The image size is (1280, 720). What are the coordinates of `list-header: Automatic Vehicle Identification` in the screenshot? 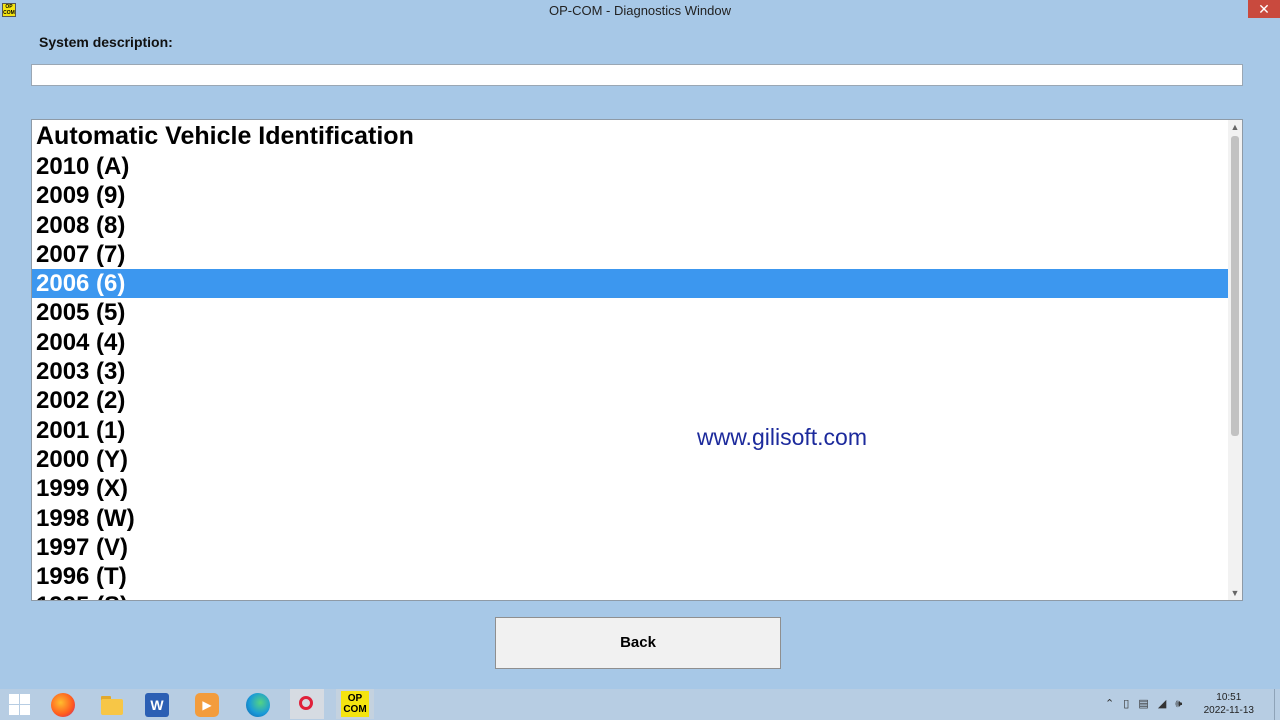 It's located at (225, 136).